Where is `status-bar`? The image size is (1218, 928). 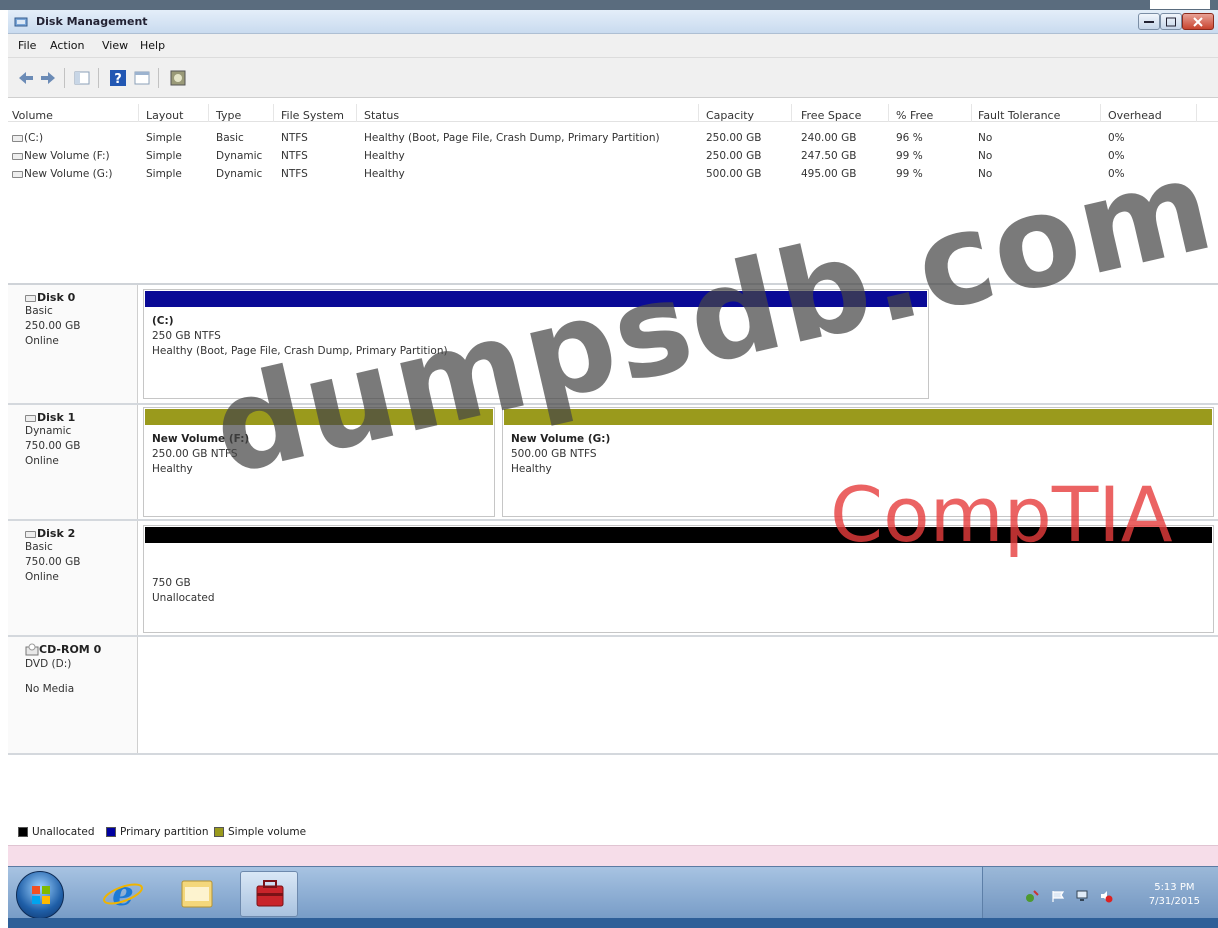
status-bar is located at coordinates (613, 855).